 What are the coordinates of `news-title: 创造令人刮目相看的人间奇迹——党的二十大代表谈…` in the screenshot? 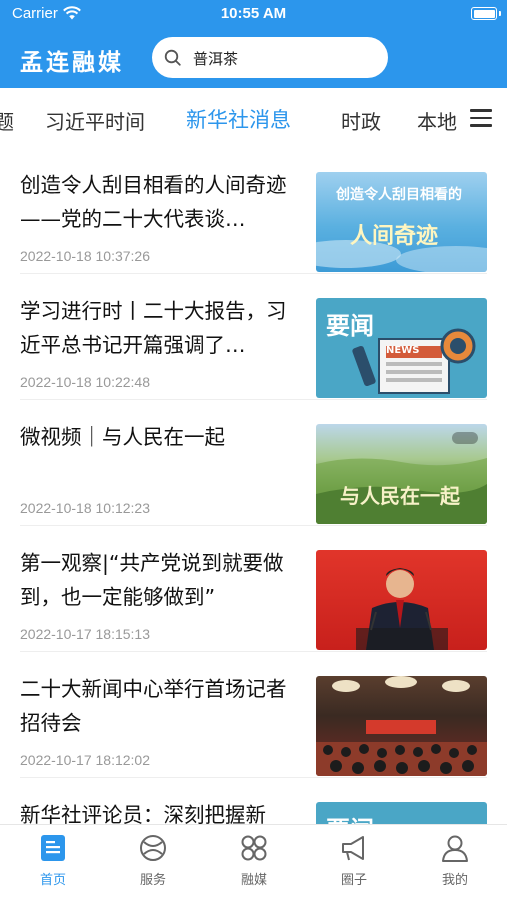 It's located at (153, 202).